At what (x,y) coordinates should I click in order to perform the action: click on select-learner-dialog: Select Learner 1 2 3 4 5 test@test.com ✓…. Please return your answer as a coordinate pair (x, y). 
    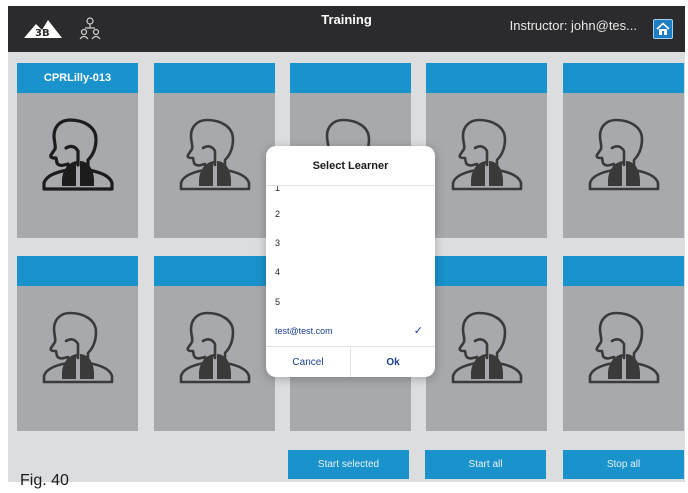
    Looking at the image, I should click on (350, 261).